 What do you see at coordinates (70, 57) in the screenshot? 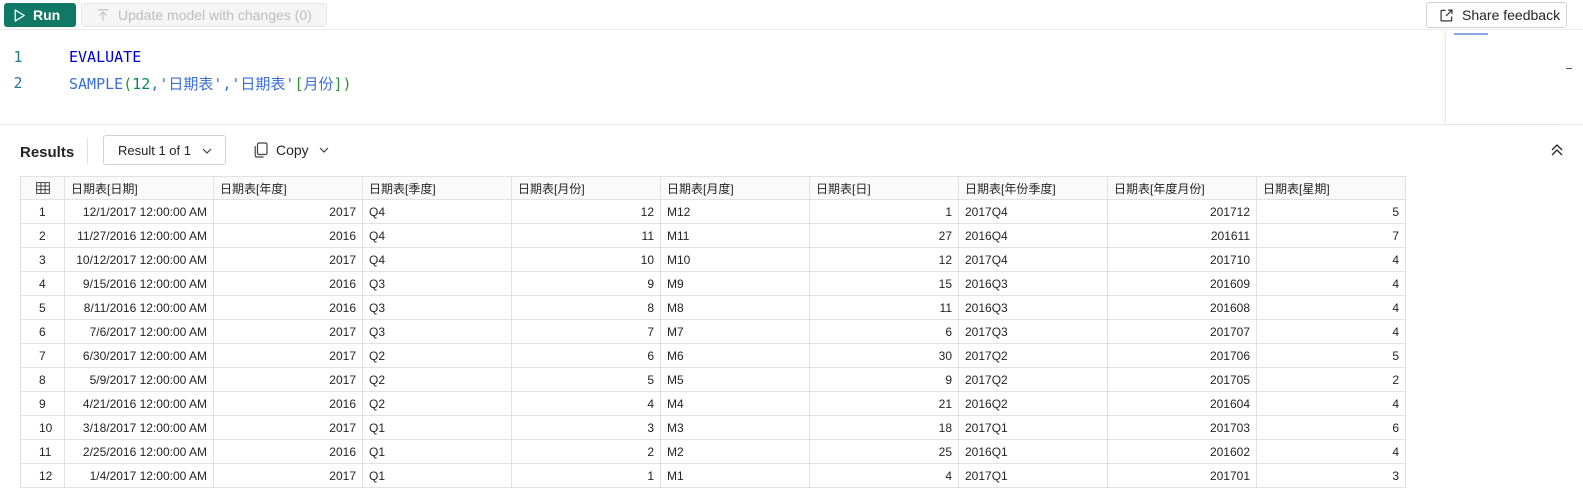
I see `editor-line-1: 1 EVALUATE` at bounding box center [70, 57].